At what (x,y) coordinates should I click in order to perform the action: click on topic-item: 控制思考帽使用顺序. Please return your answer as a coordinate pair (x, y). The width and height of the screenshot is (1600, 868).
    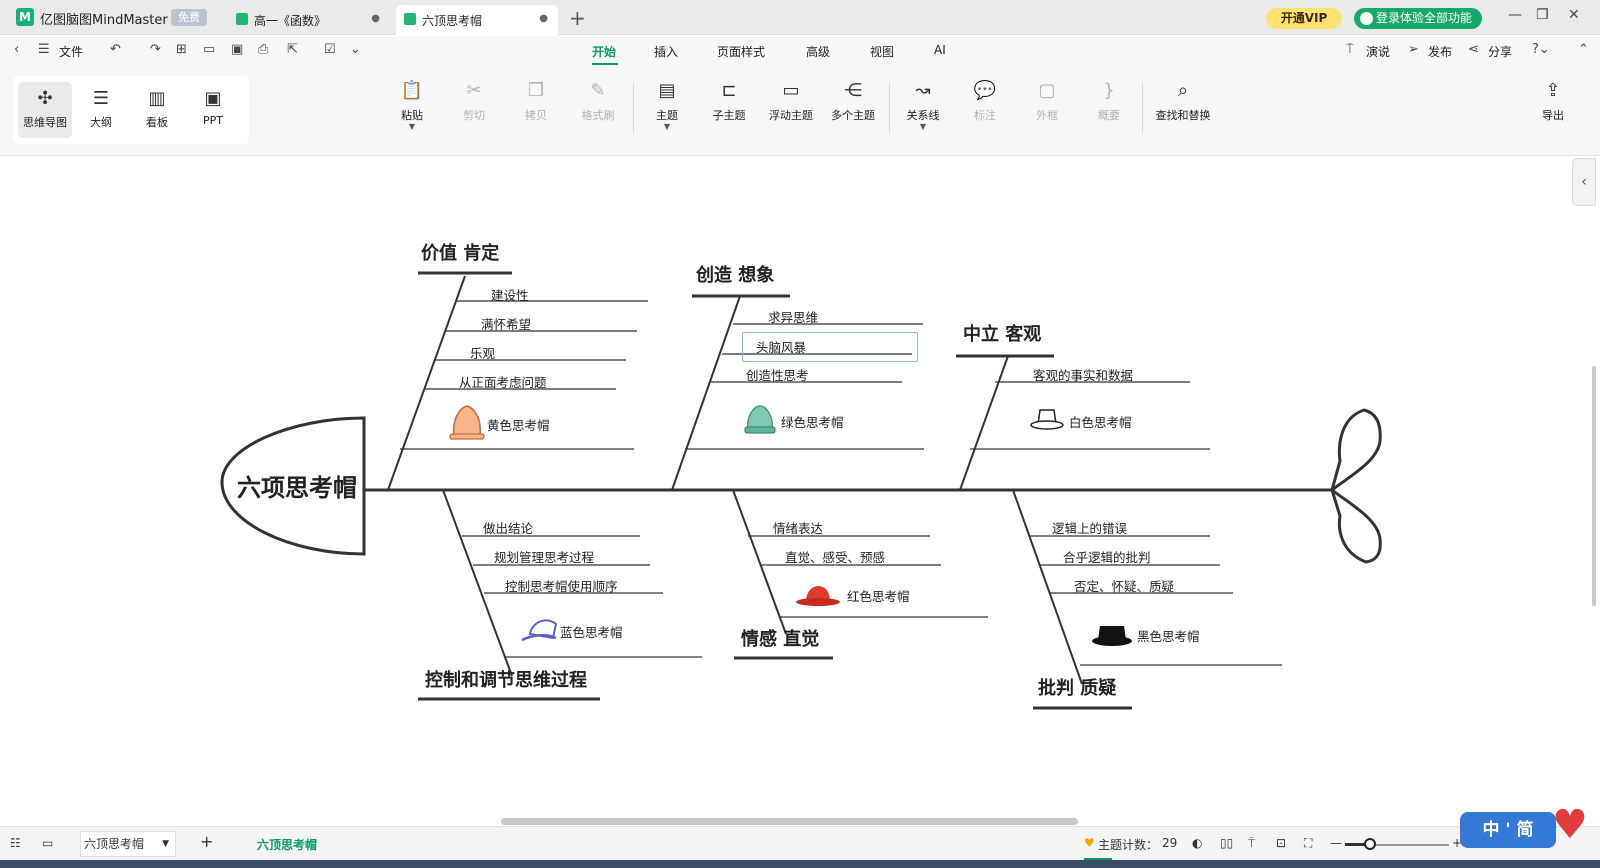
    Looking at the image, I should click on (561, 585).